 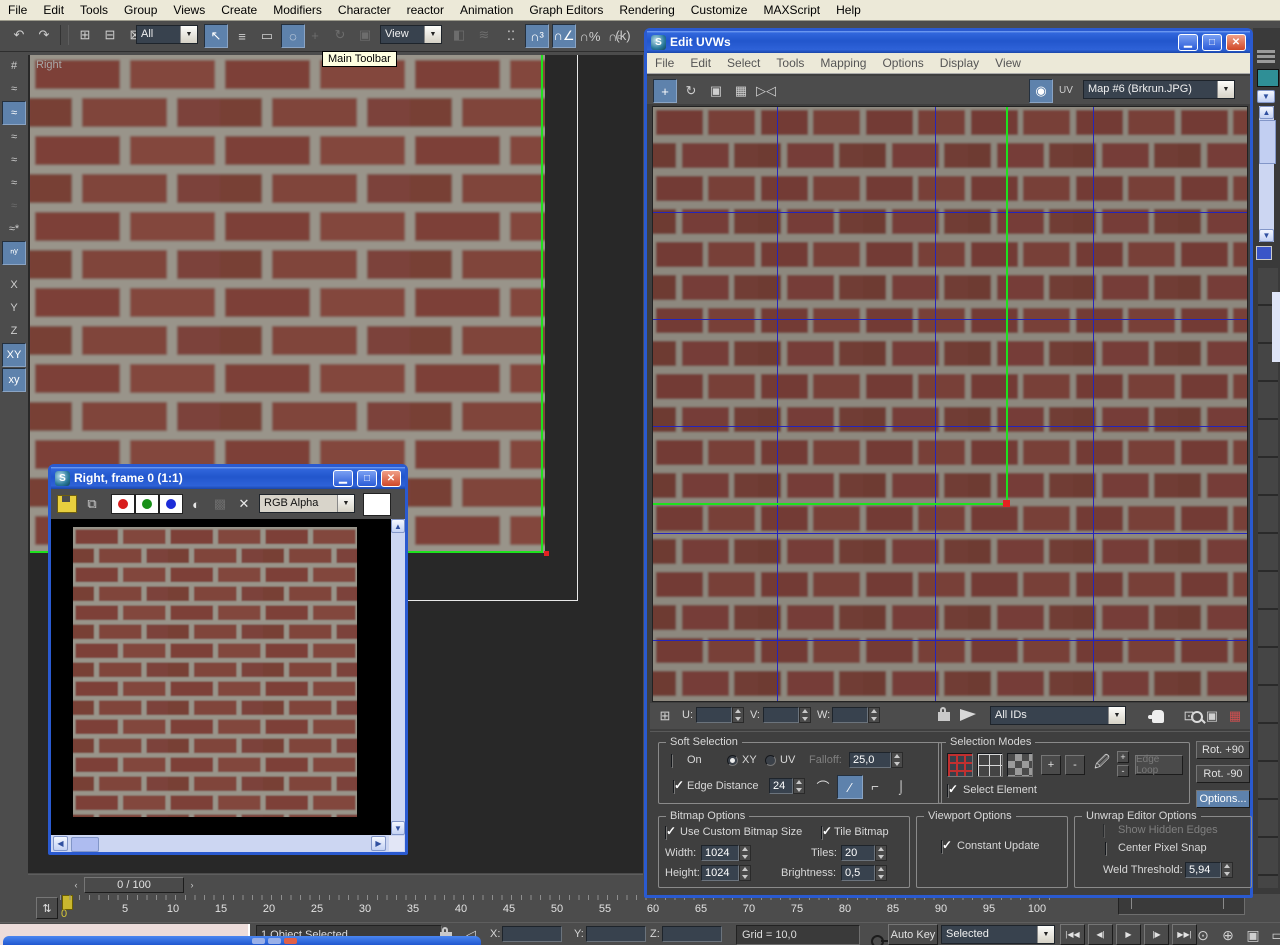 I want to click on move-uv-icon: +, so click(x=665, y=91).